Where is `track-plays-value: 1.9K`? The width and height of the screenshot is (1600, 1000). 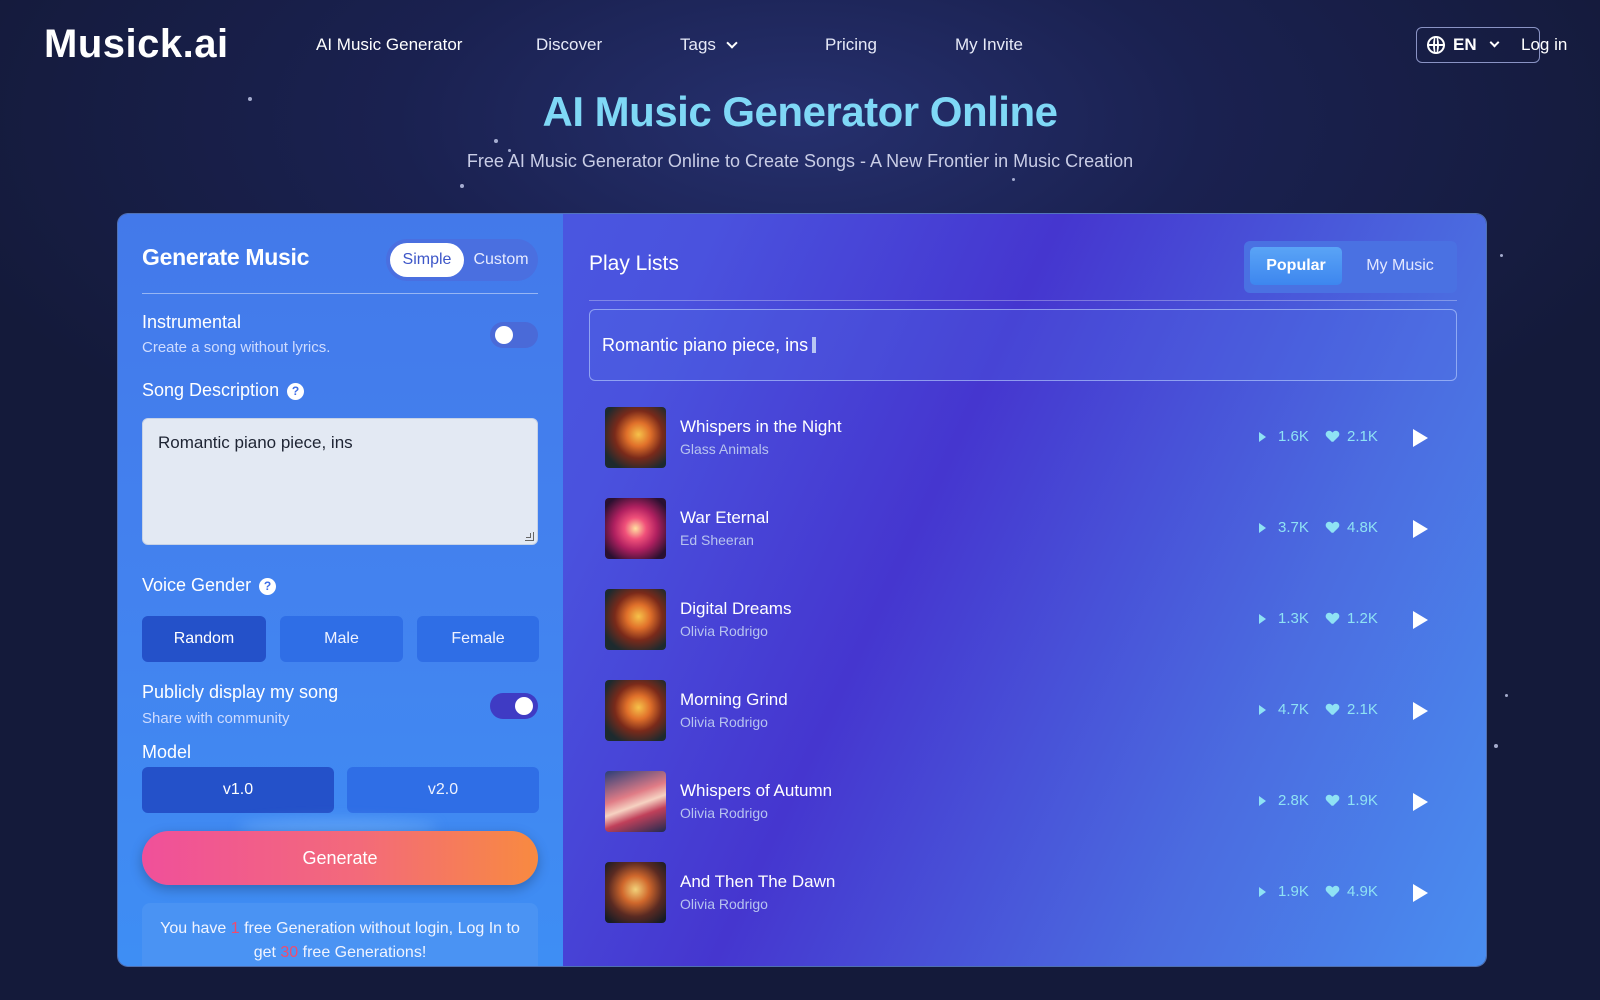
track-plays-value: 1.9K is located at coordinates (1293, 891).